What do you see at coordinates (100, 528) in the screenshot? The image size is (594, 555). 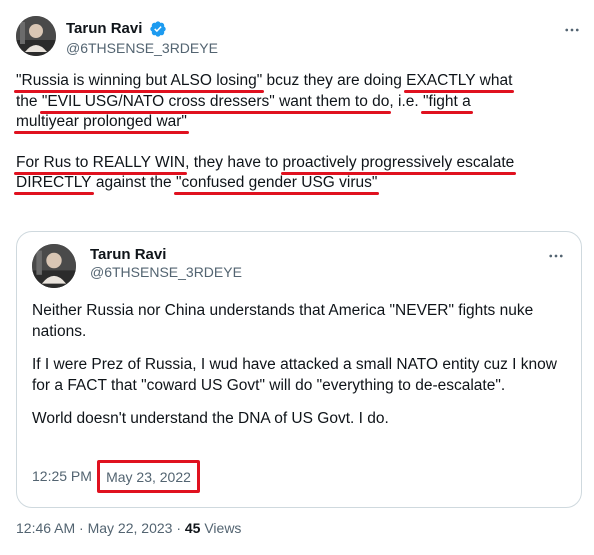 I see `tweet-timestamp: 12:46 AM · May 22, 2023 ·` at bounding box center [100, 528].